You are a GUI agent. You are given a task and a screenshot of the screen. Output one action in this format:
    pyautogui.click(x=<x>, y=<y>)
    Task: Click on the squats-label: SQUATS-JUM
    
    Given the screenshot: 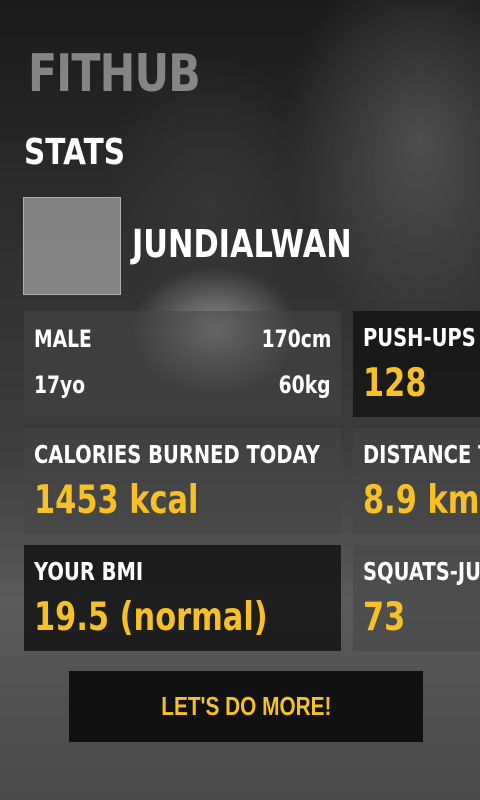 What is the action you would take?
    pyautogui.click(x=421, y=571)
    